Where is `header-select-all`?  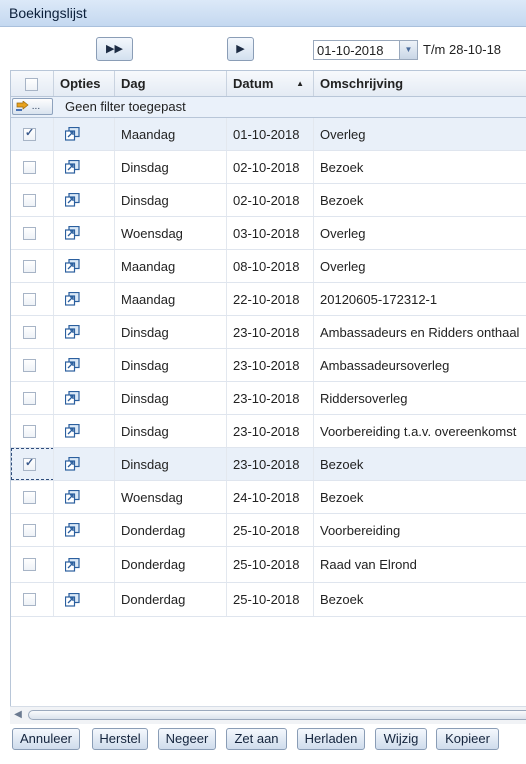 header-select-all is located at coordinates (32, 83).